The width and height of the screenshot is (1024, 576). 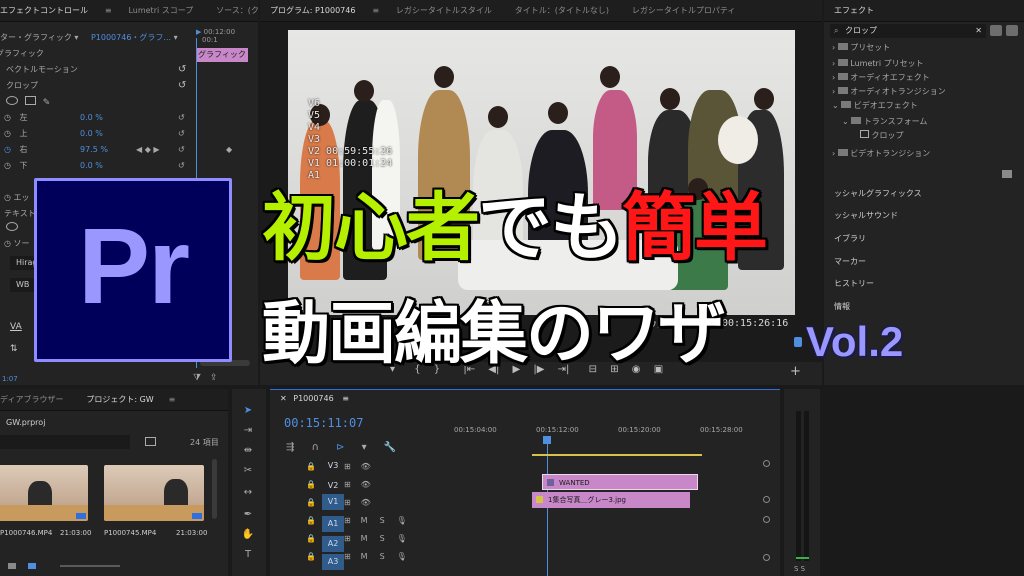 What do you see at coordinates (197, 378) in the screenshot?
I see `filter-icon: ⧩` at bounding box center [197, 378].